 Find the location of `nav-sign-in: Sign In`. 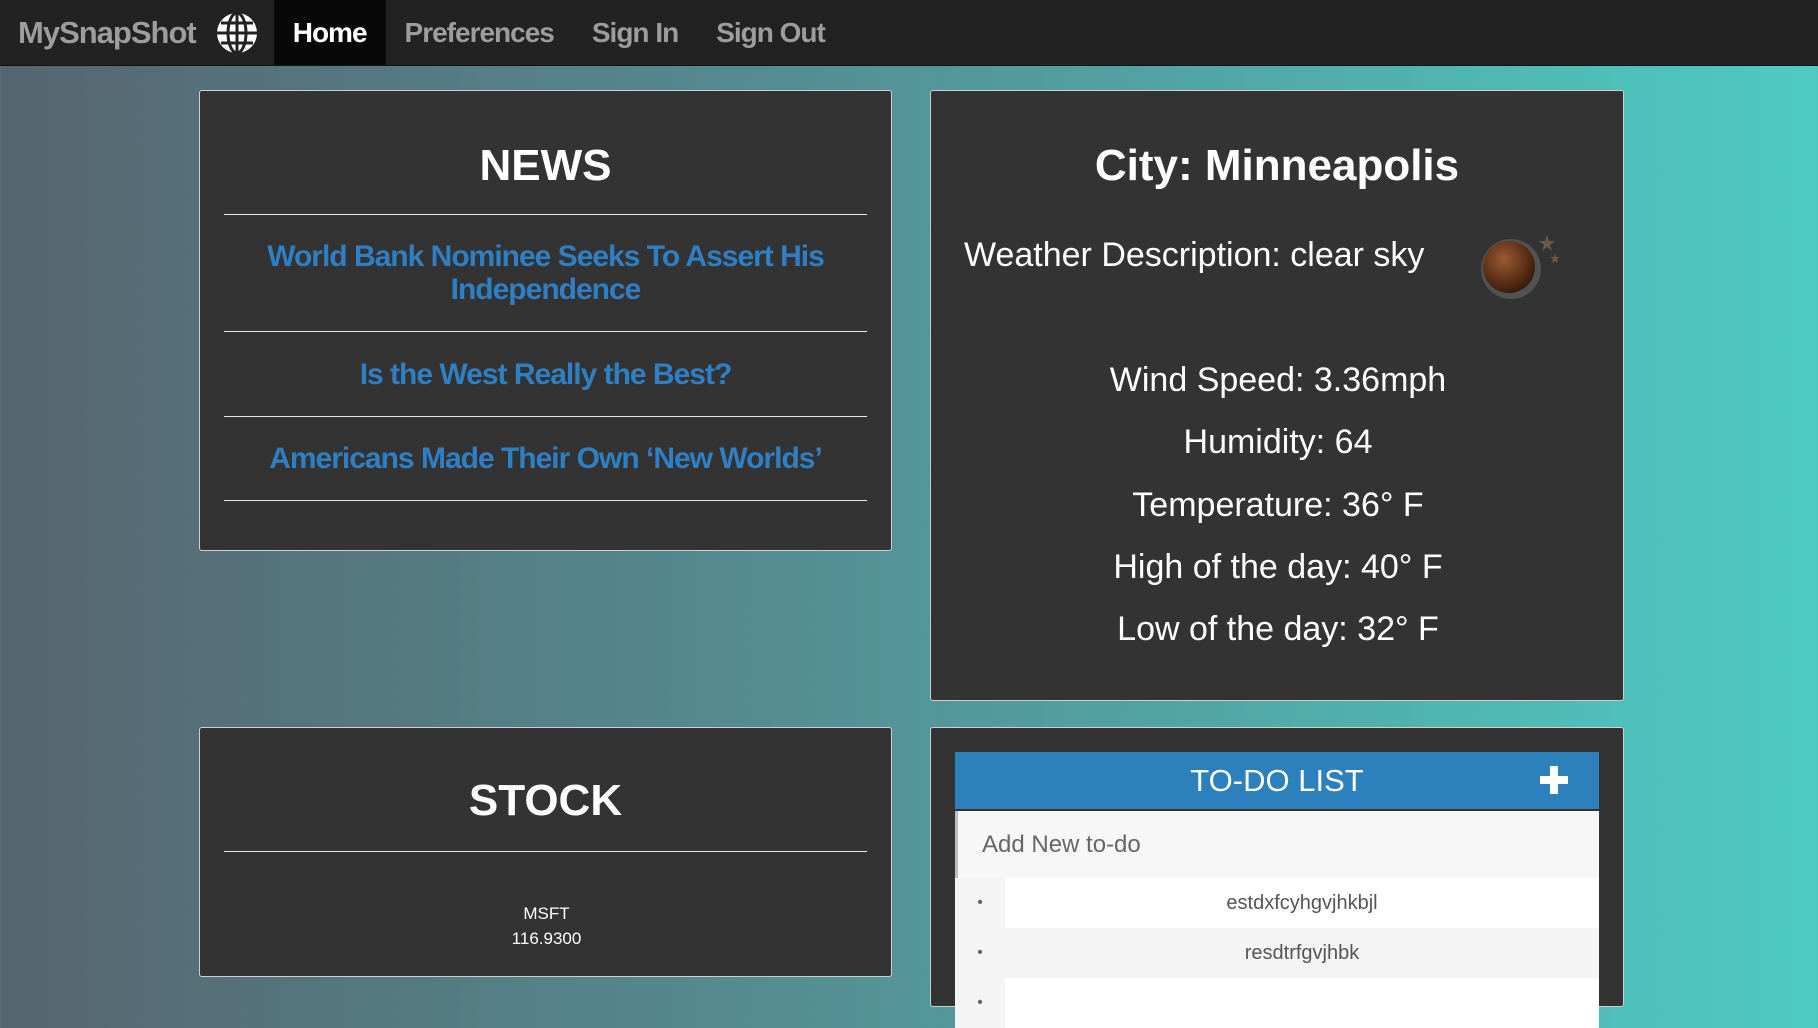

nav-sign-in: Sign In is located at coordinates (635, 32).